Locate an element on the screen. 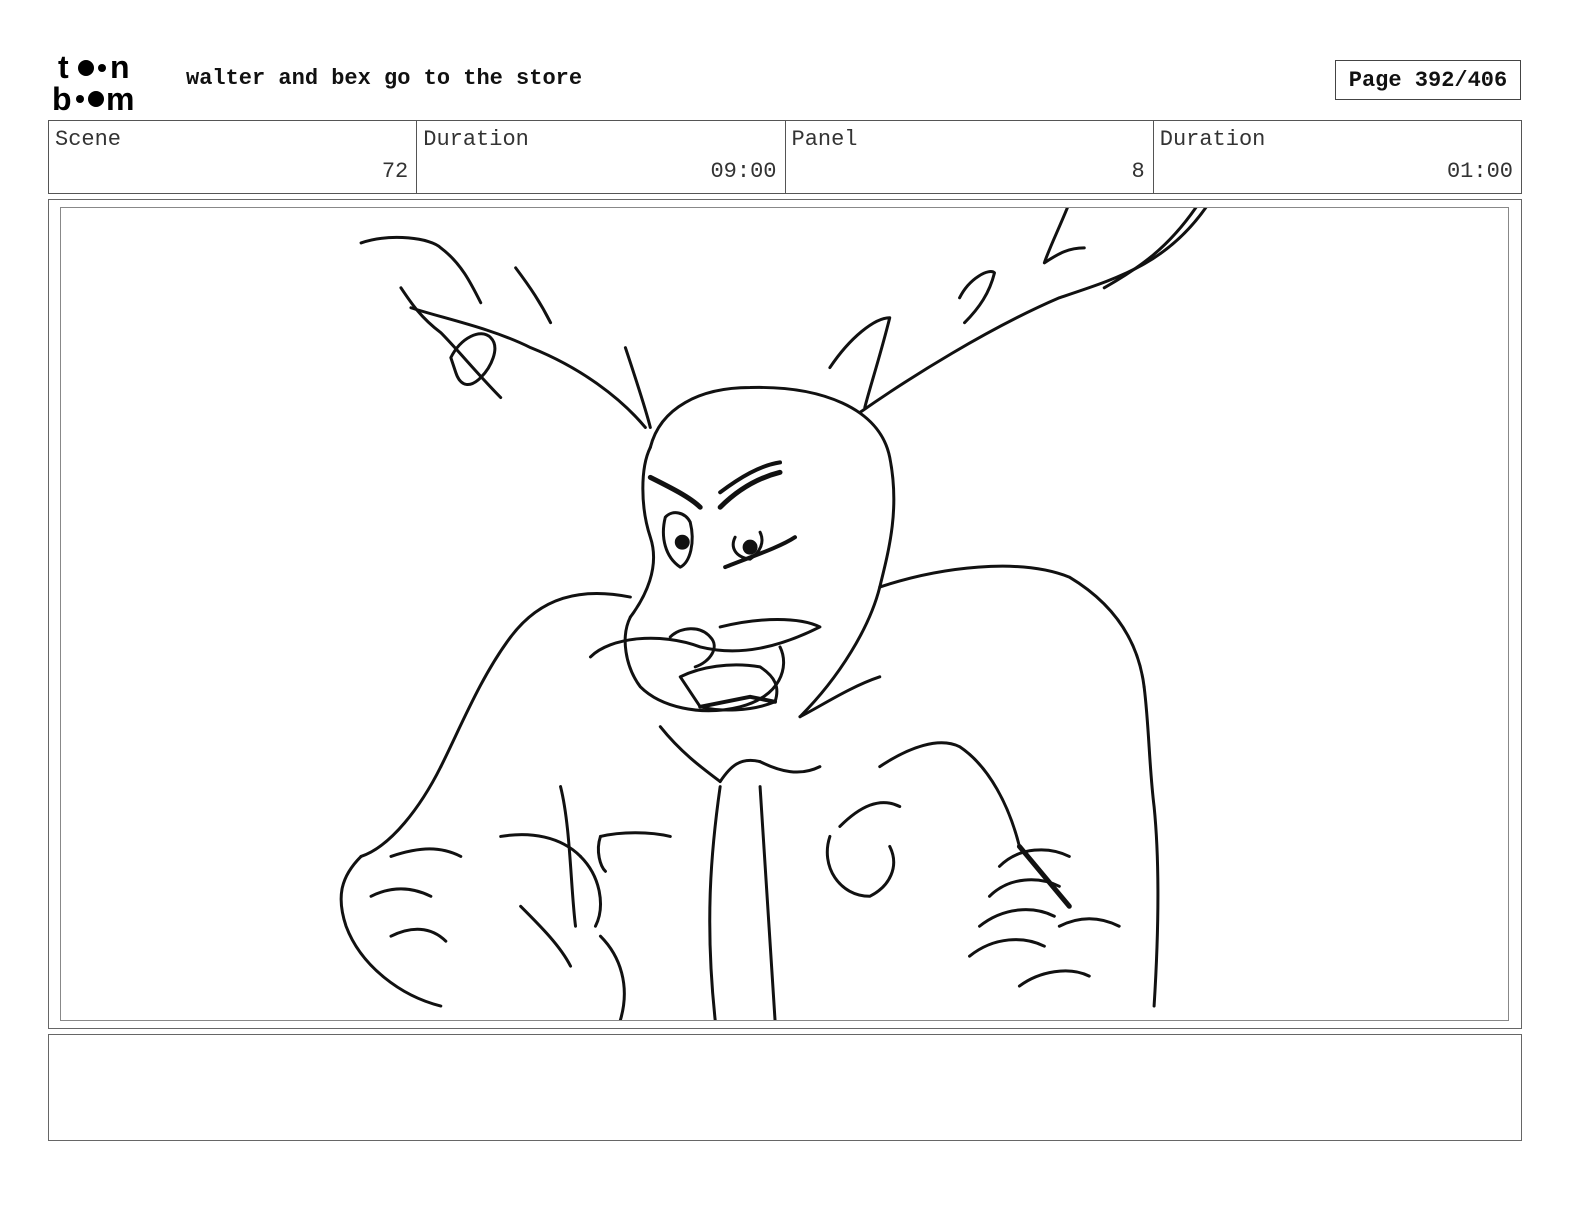 The width and height of the screenshot is (1584, 1224). document-title: walter and bex go to the store is located at coordinates (384, 78).